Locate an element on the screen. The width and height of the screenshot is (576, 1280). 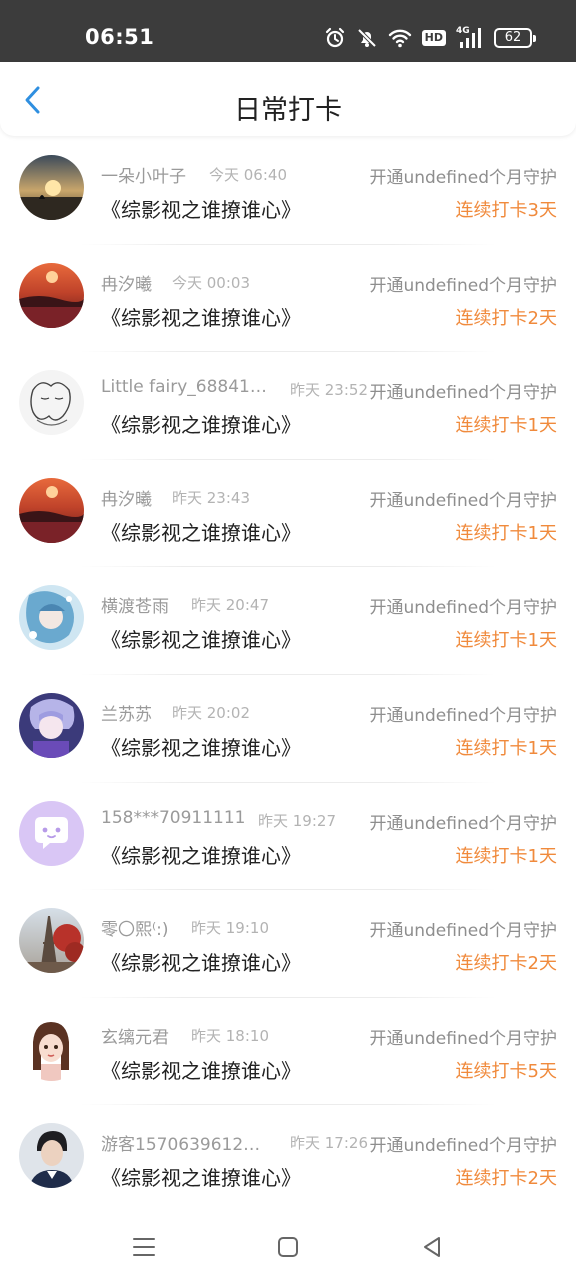
back-triangle-icon is located at coordinates (432, 1247).